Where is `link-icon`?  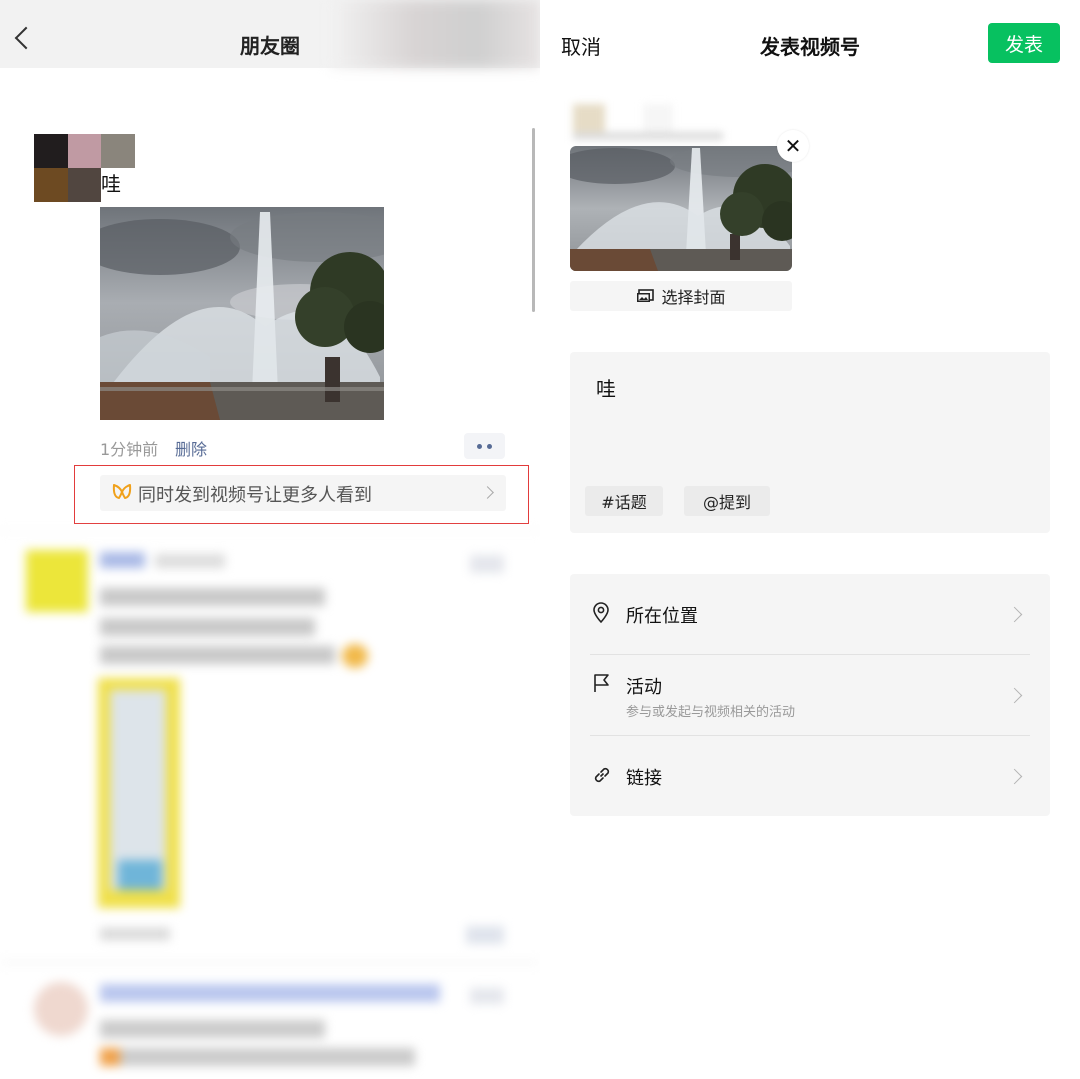 link-icon is located at coordinates (602, 775).